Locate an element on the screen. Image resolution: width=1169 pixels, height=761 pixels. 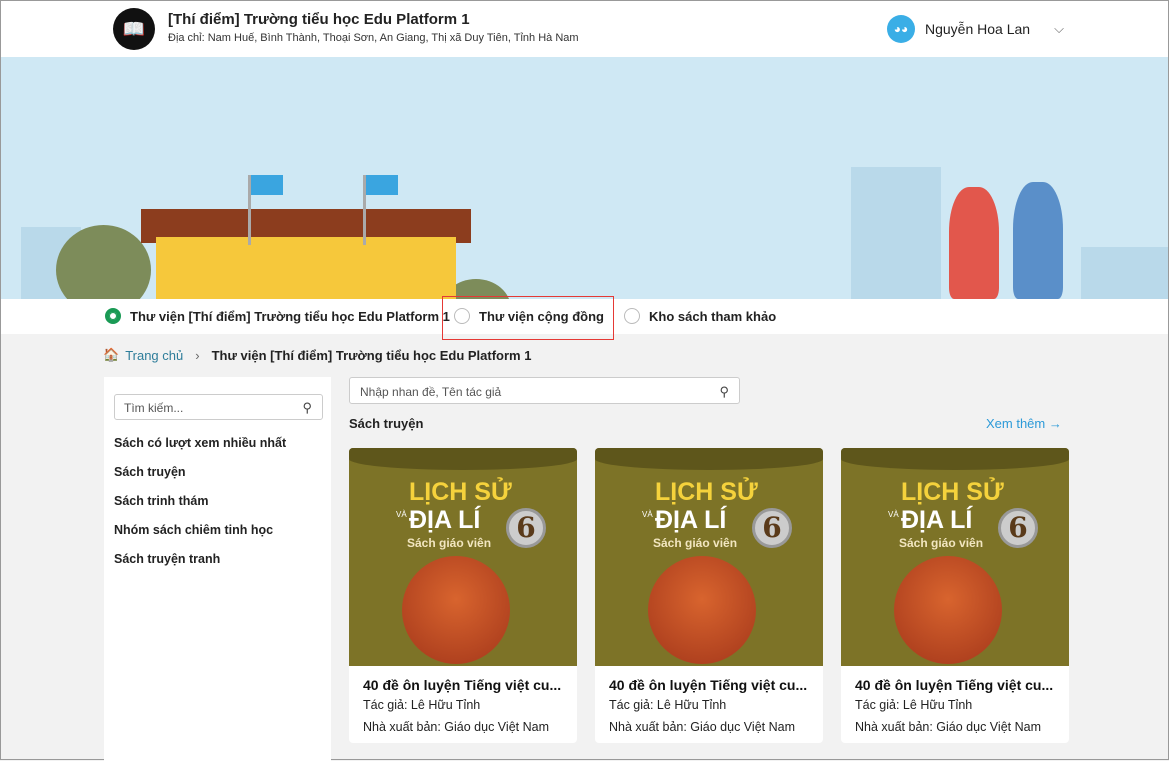
sidebar-item: Sách truyện tranh is located at coordinates (167, 559).